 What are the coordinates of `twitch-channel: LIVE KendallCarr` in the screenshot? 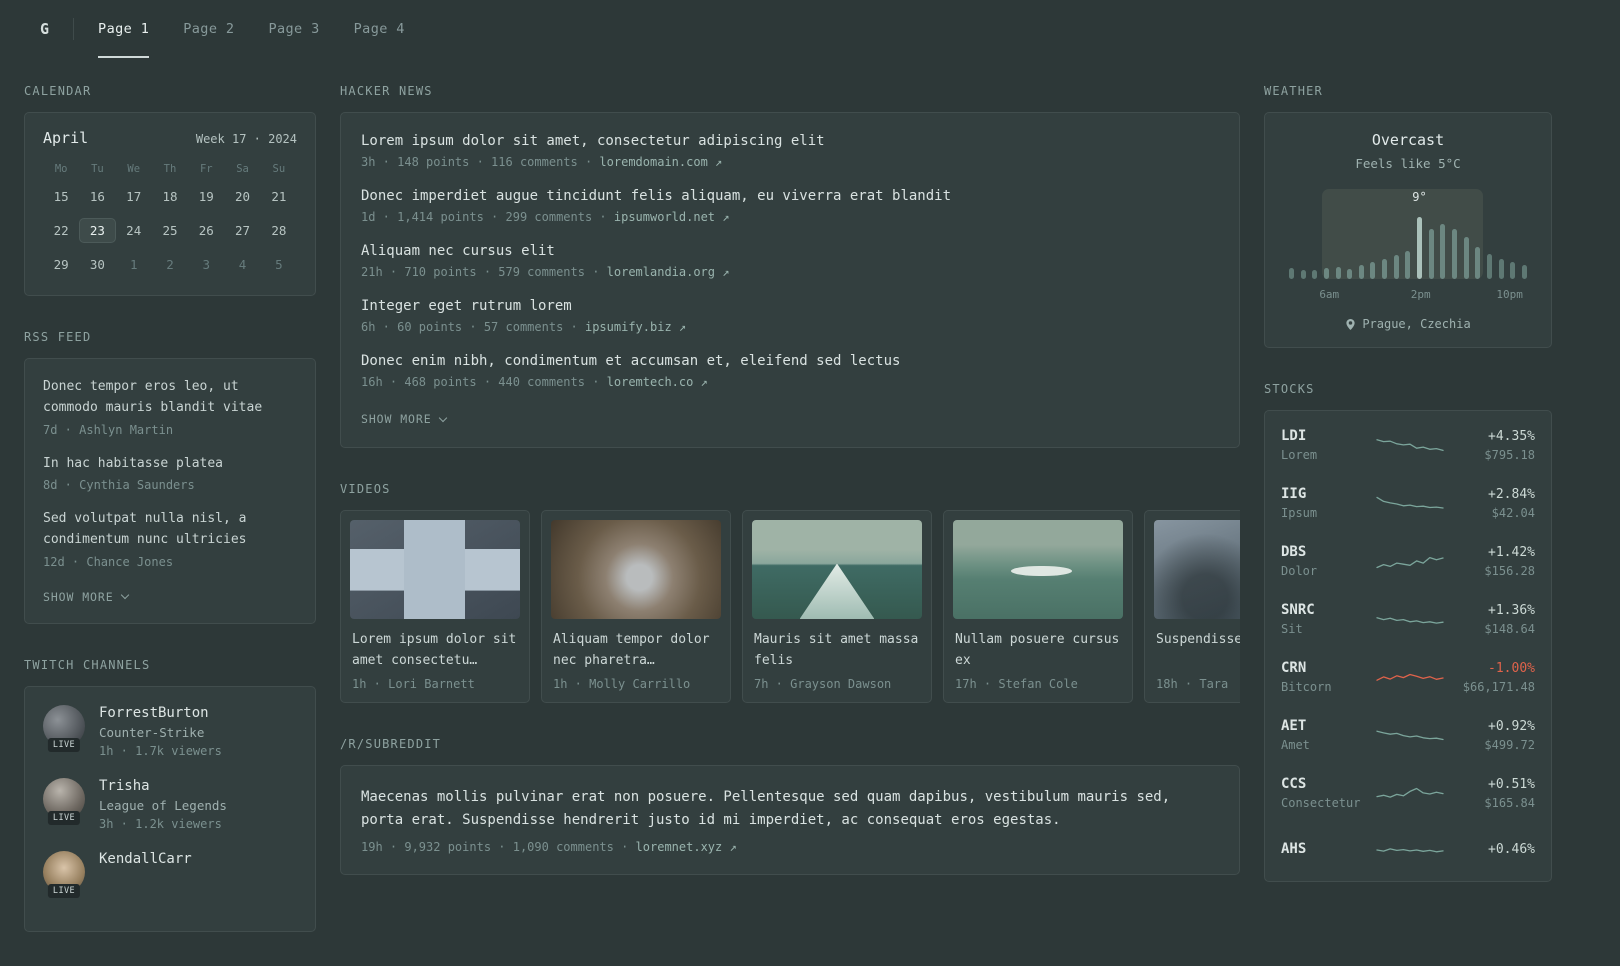 It's located at (170, 874).